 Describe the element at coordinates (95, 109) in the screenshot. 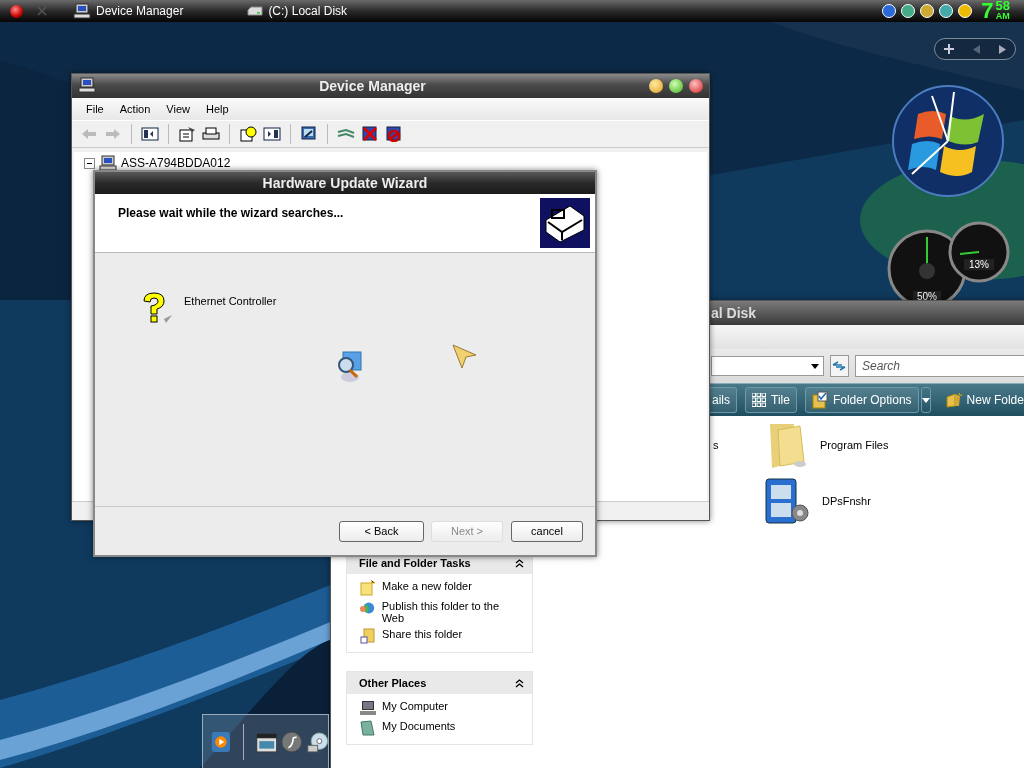

I see `menu-item: File` at that location.